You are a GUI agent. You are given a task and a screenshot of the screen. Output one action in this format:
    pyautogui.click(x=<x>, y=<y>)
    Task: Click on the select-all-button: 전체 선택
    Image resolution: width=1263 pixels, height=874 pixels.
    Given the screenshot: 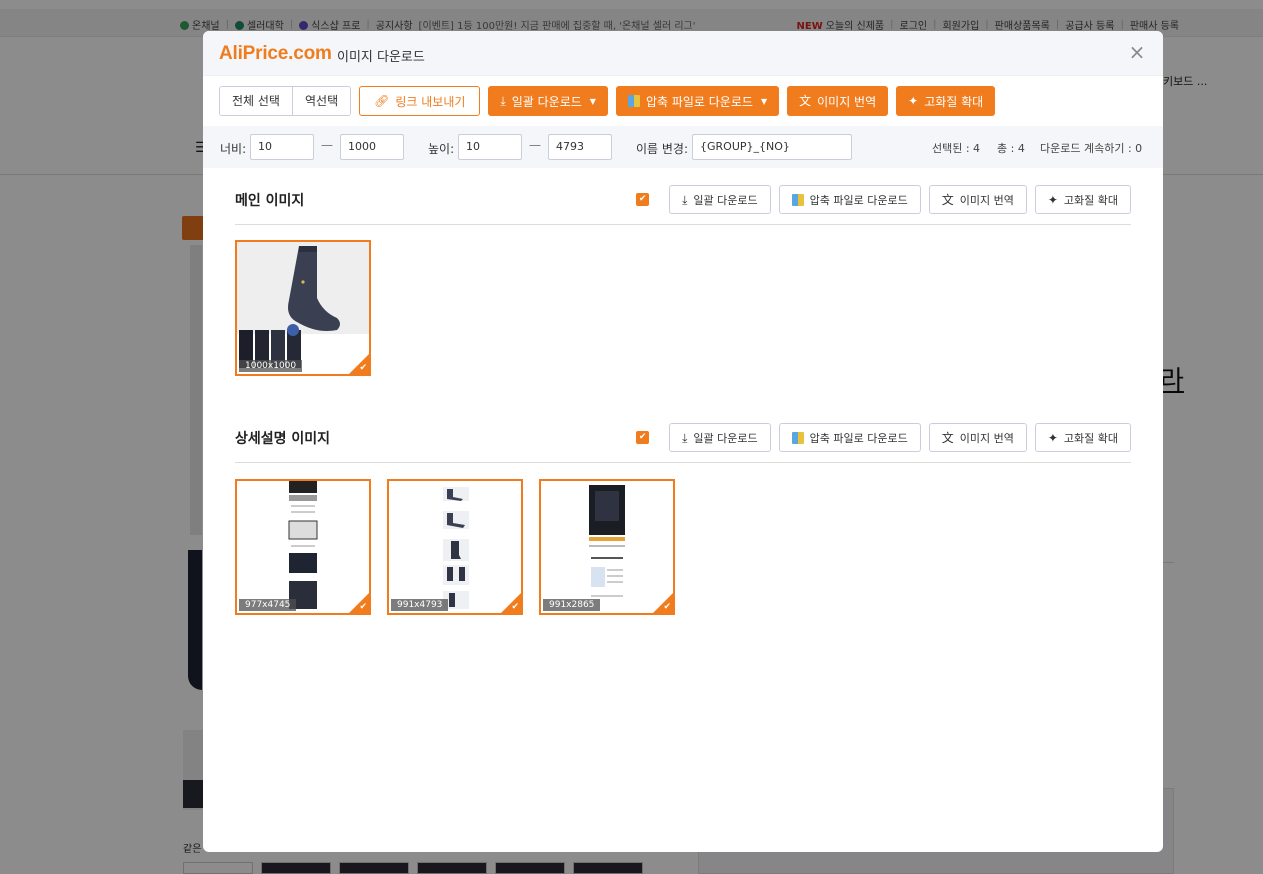 What is the action you would take?
    pyautogui.click(x=256, y=101)
    